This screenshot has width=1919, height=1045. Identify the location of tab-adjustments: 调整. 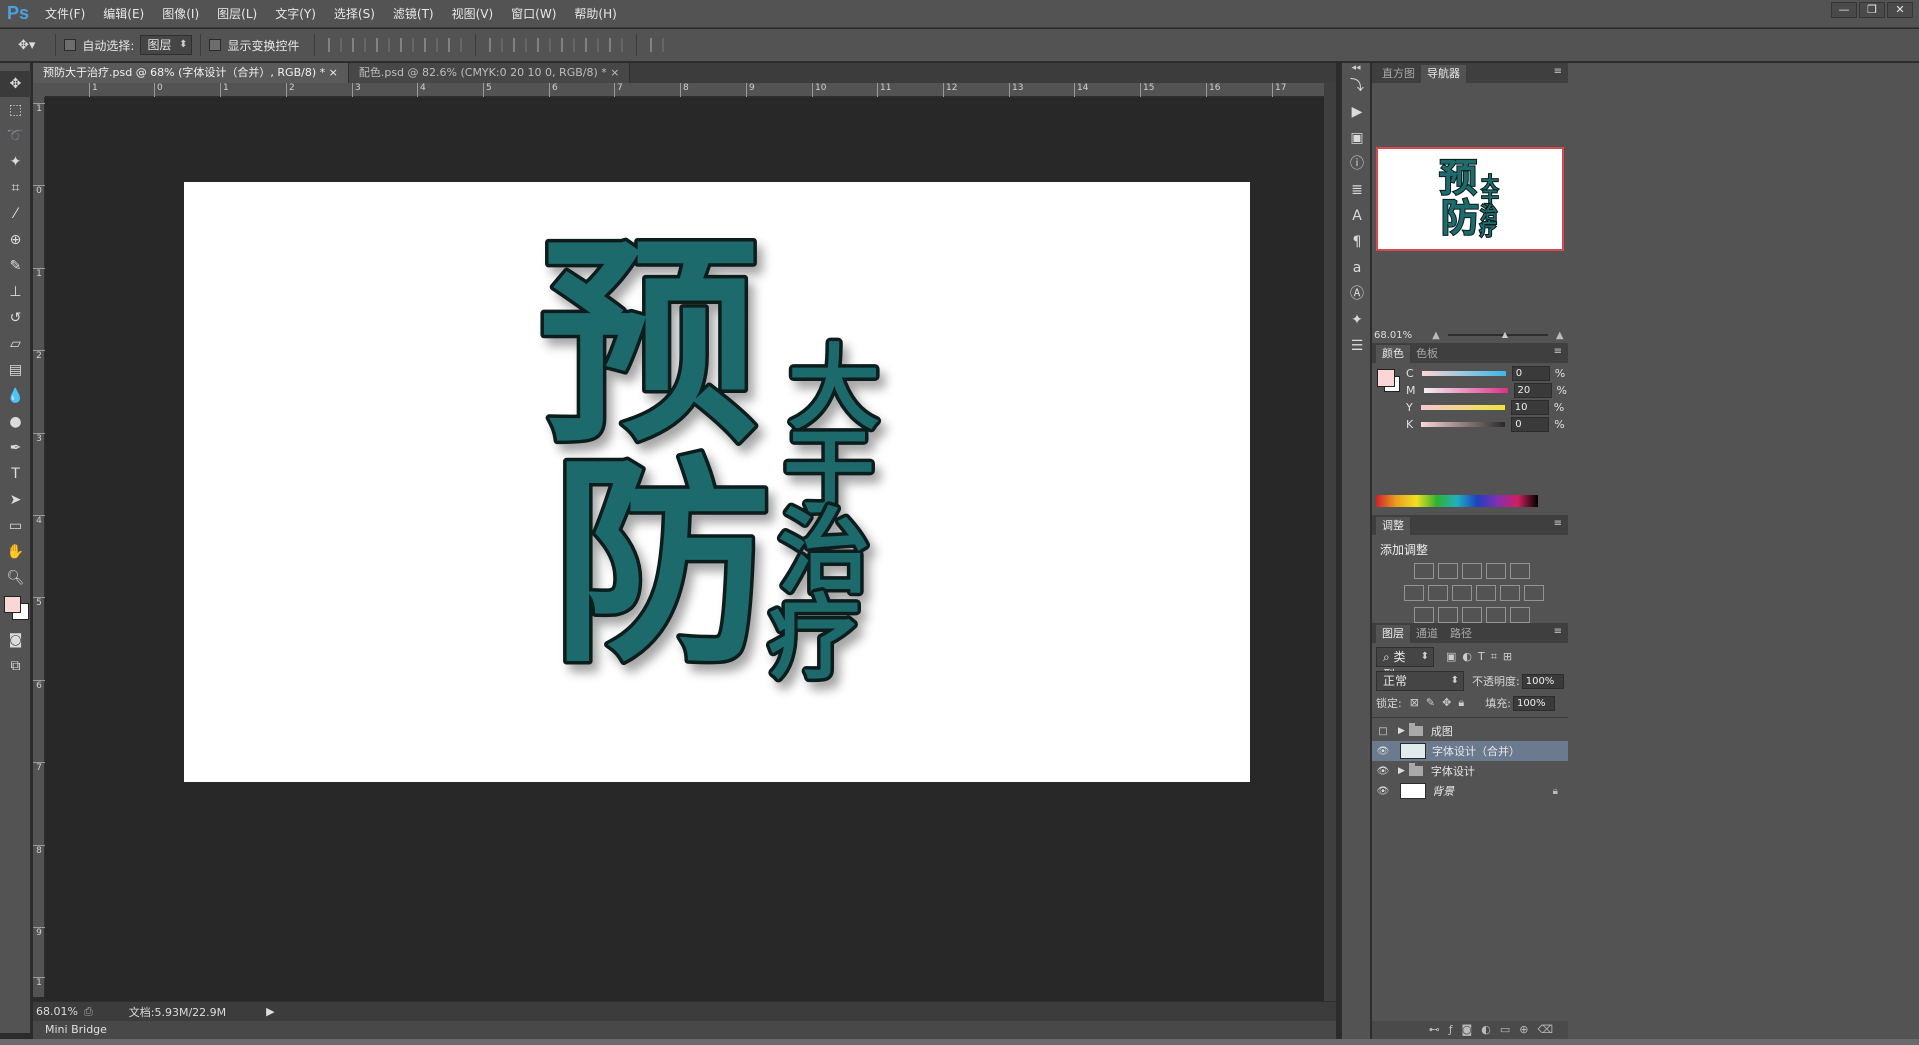
(1393, 526).